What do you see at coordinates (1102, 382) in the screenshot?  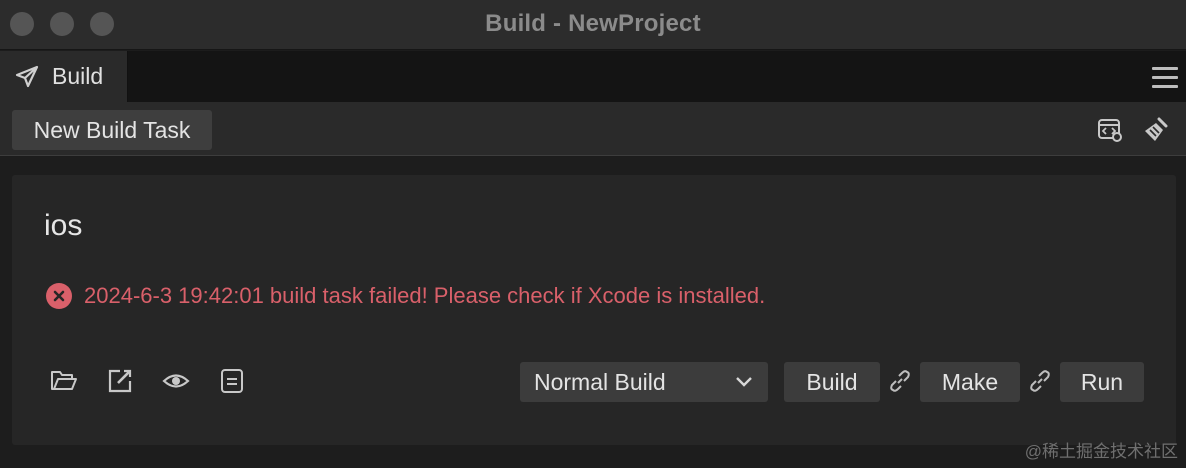 I see `run-button: Run` at bounding box center [1102, 382].